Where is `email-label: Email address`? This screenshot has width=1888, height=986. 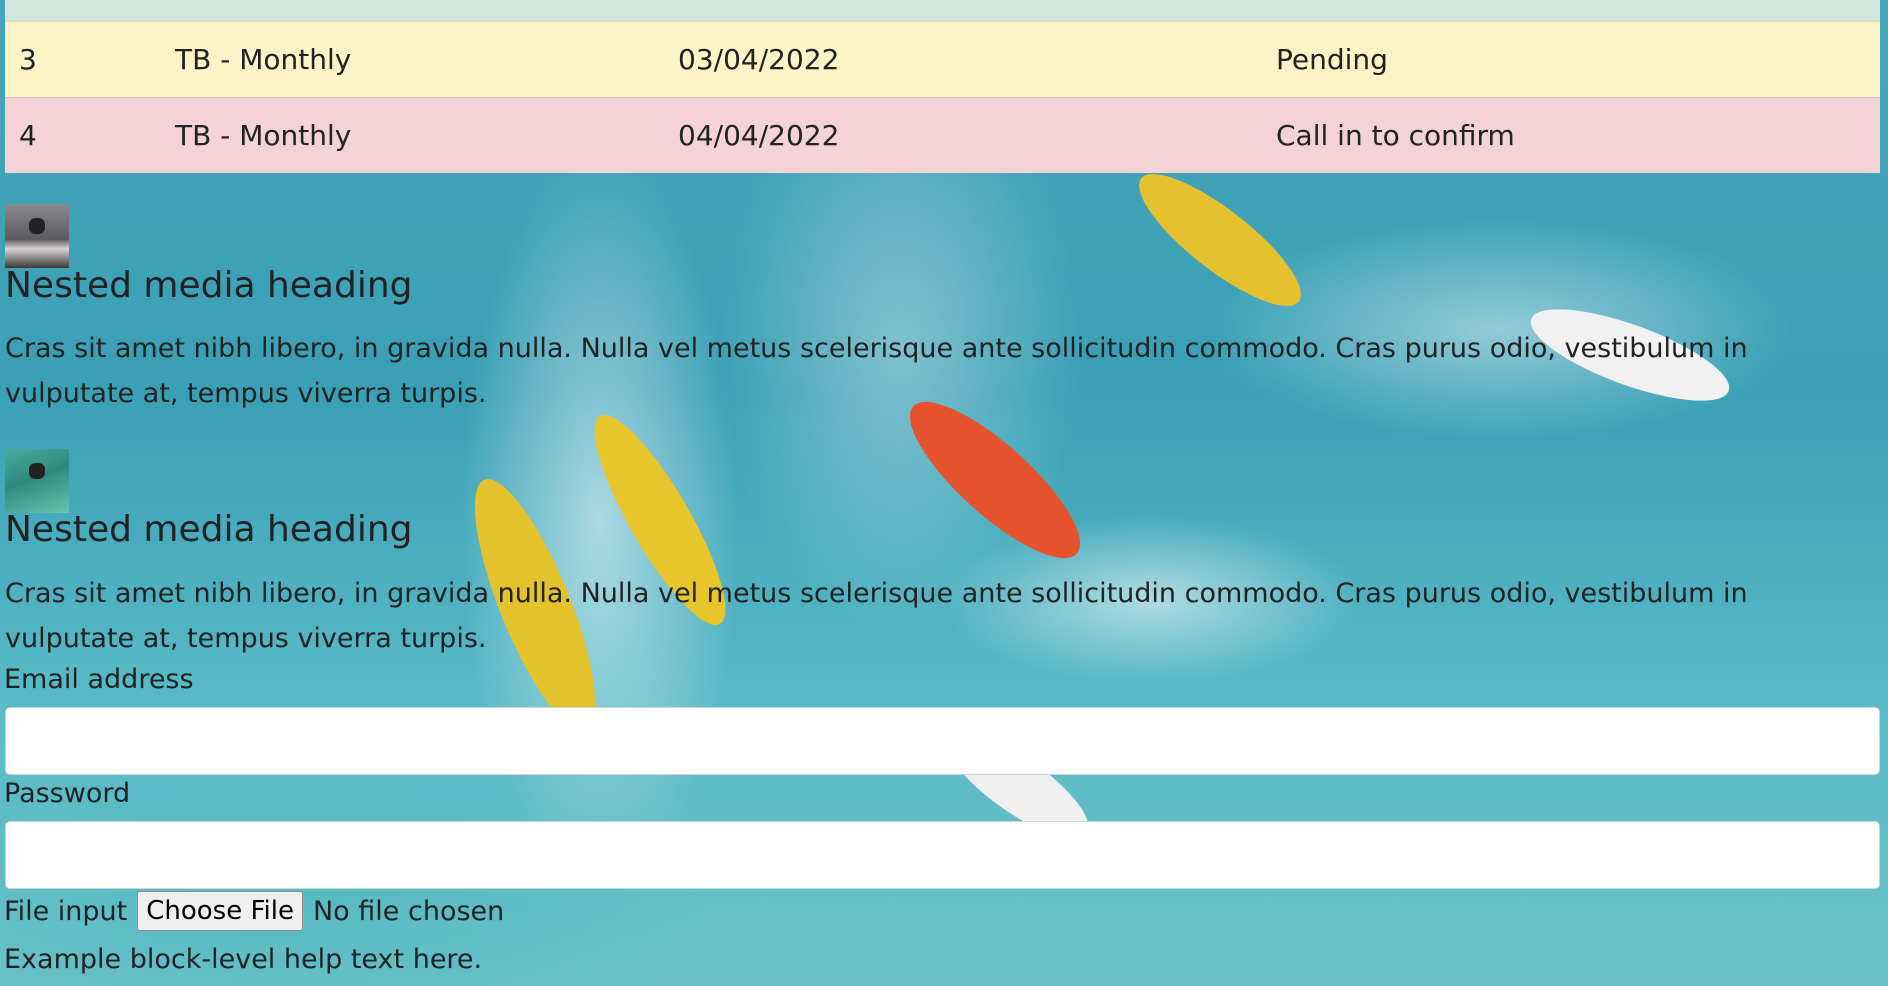 email-label: Email address is located at coordinates (99, 679).